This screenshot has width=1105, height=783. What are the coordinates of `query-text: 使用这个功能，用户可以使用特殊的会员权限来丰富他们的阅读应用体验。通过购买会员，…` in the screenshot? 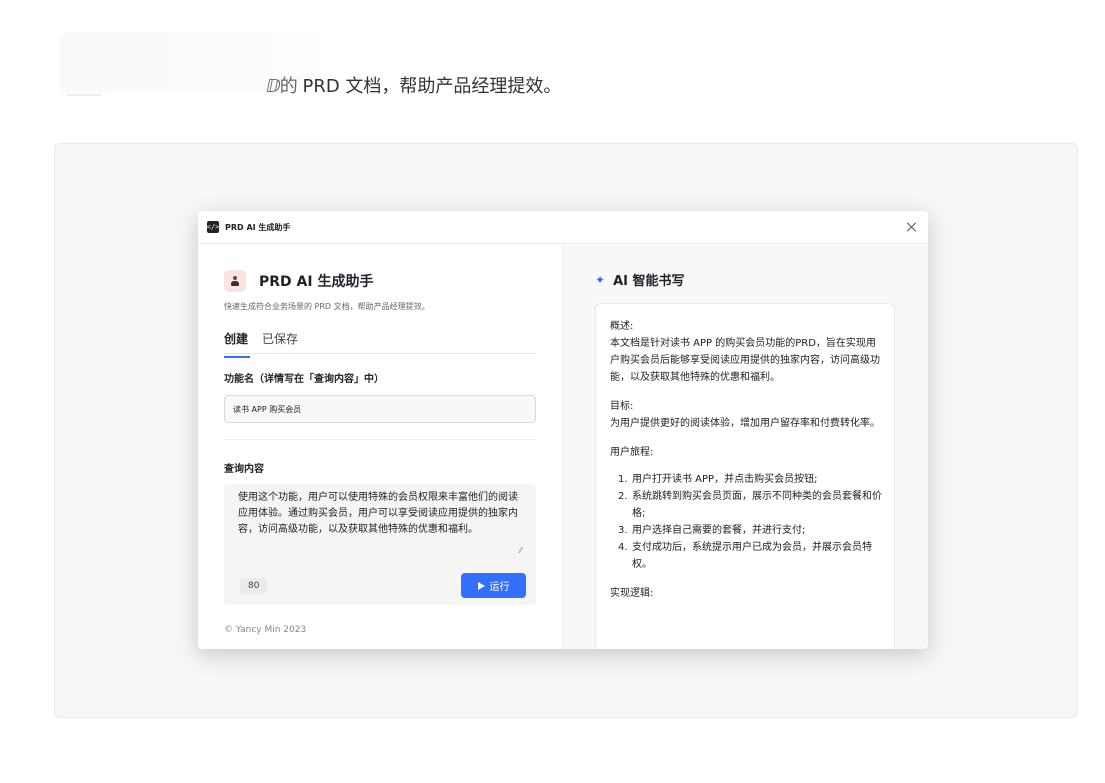 It's located at (378, 513).